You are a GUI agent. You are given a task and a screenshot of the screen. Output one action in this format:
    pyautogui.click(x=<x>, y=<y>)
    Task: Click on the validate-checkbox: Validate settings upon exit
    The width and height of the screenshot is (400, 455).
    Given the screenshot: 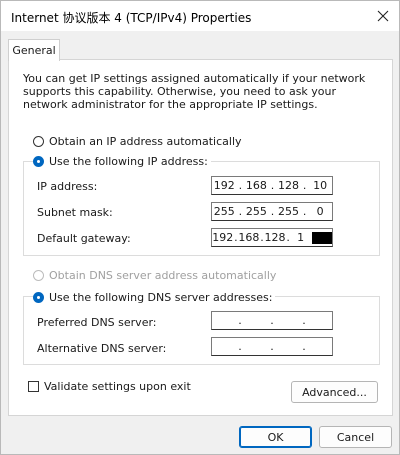 What is the action you would take?
    pyautogui.click(x=109, y=386)
    